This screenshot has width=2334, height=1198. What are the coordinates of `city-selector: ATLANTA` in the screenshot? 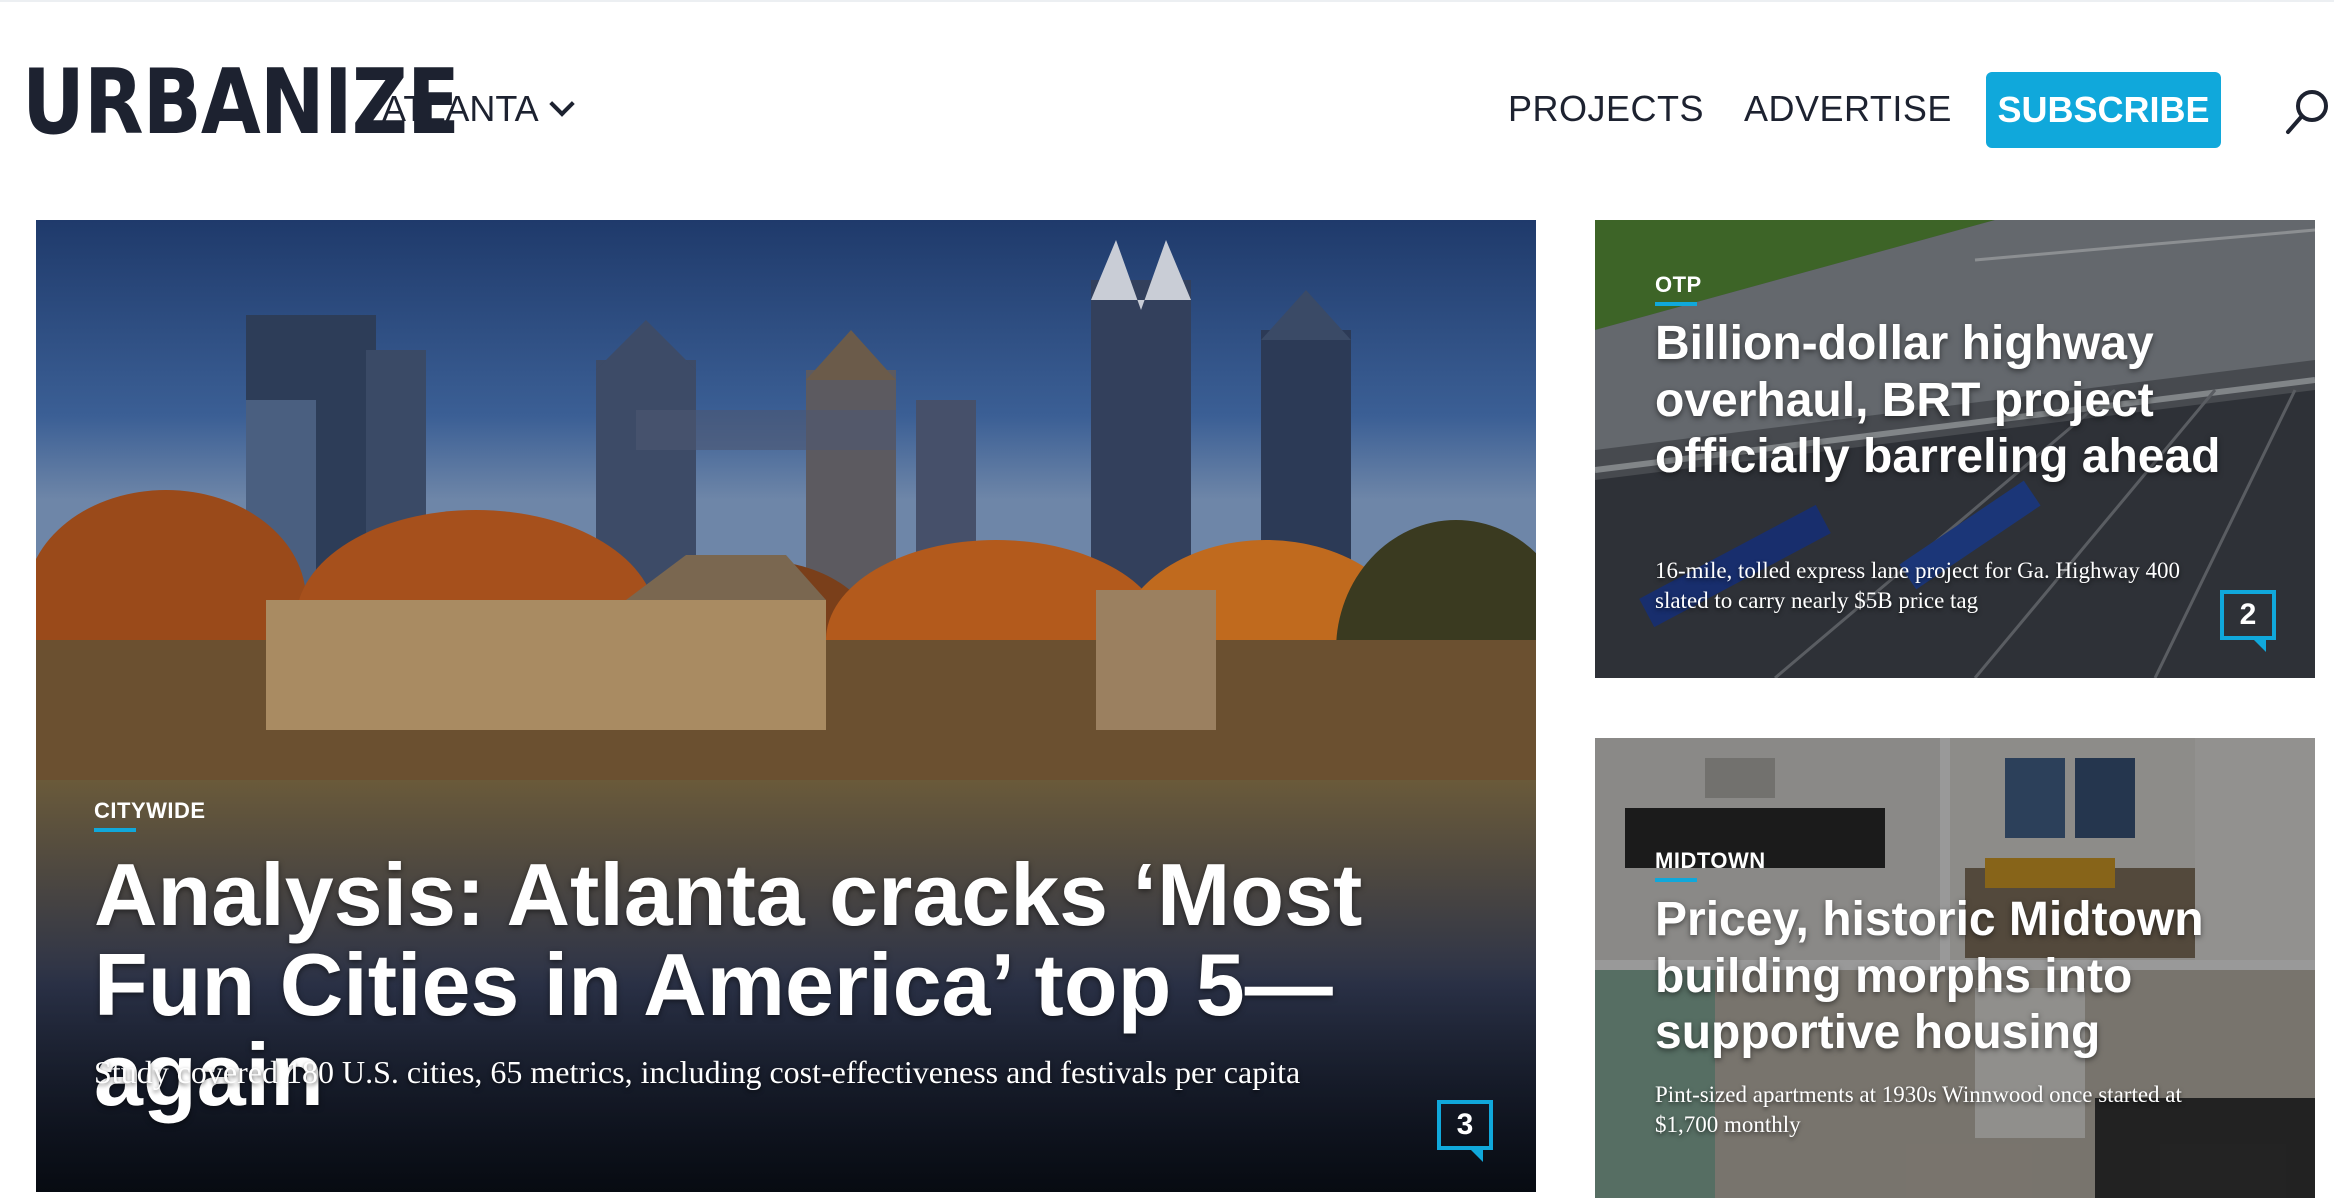 It's located at (478, 109).